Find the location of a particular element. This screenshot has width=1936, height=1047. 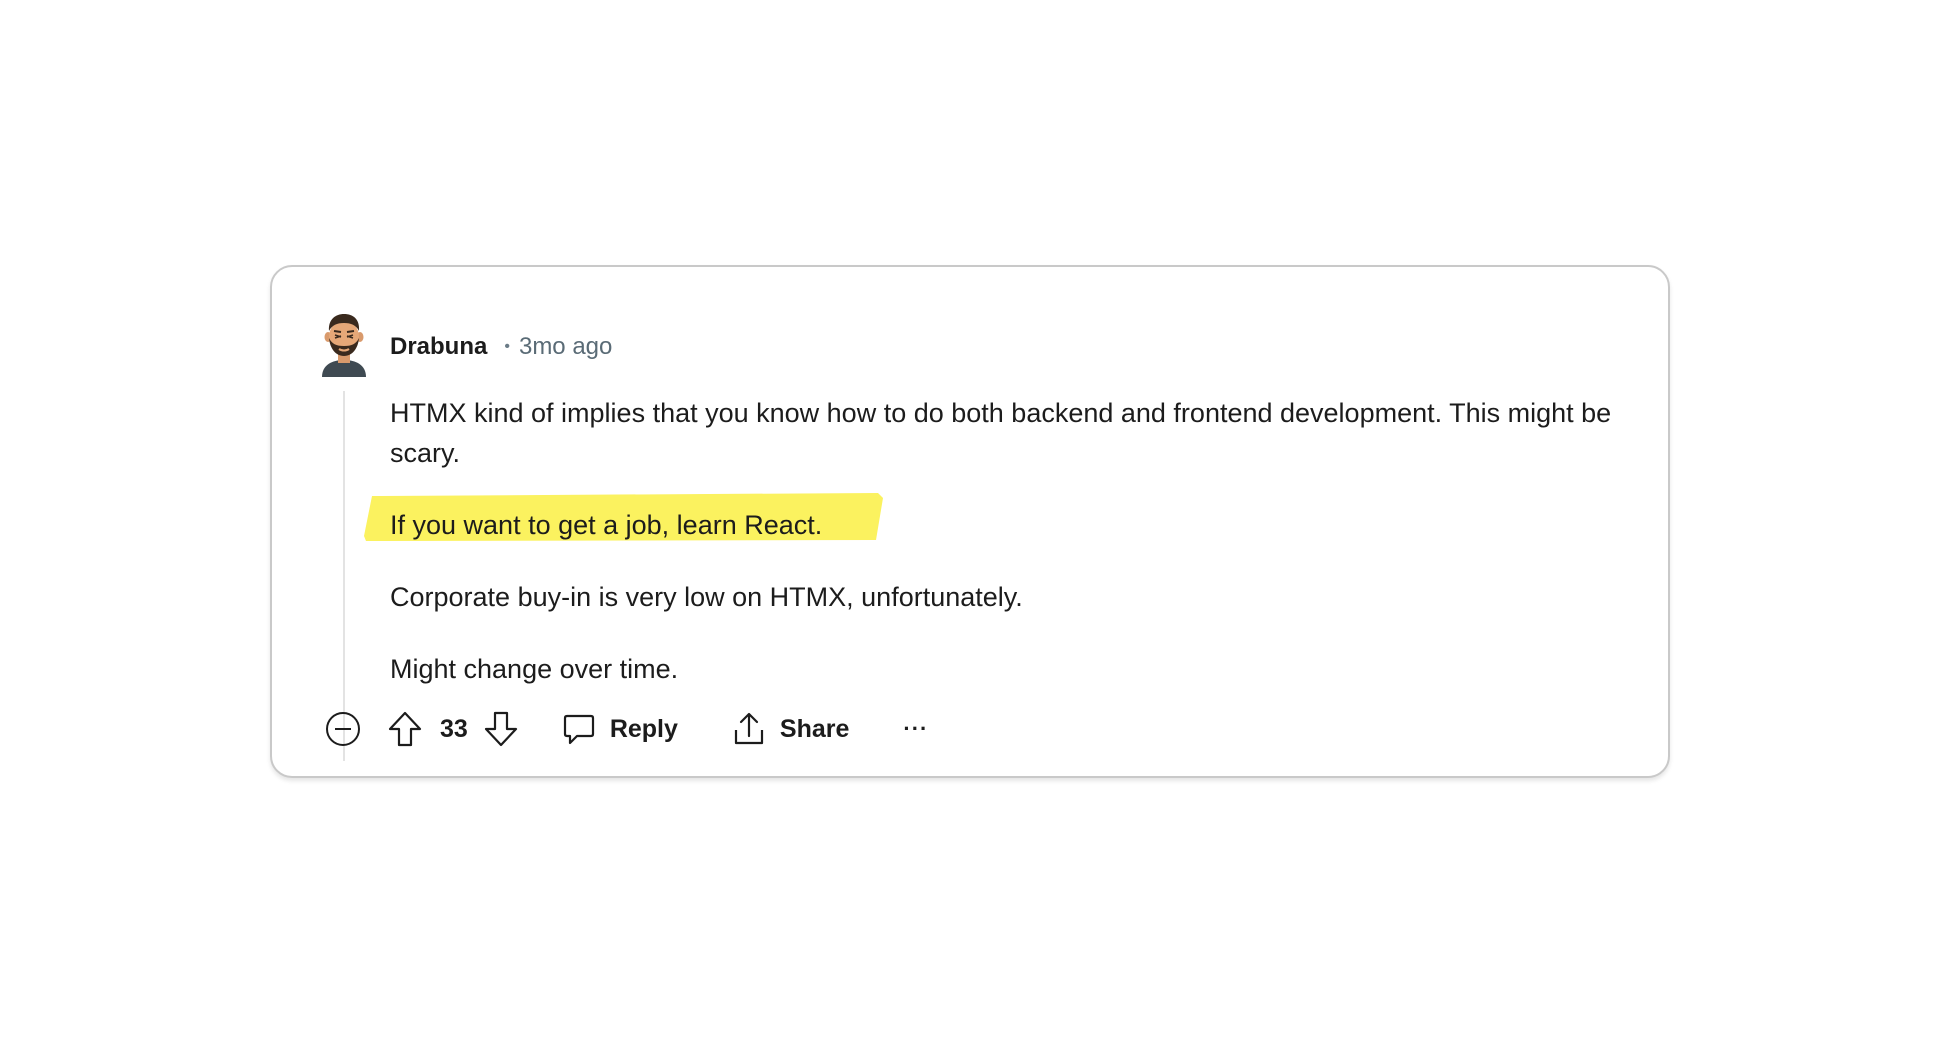

downvote-button is located at coordinates (501, 729).